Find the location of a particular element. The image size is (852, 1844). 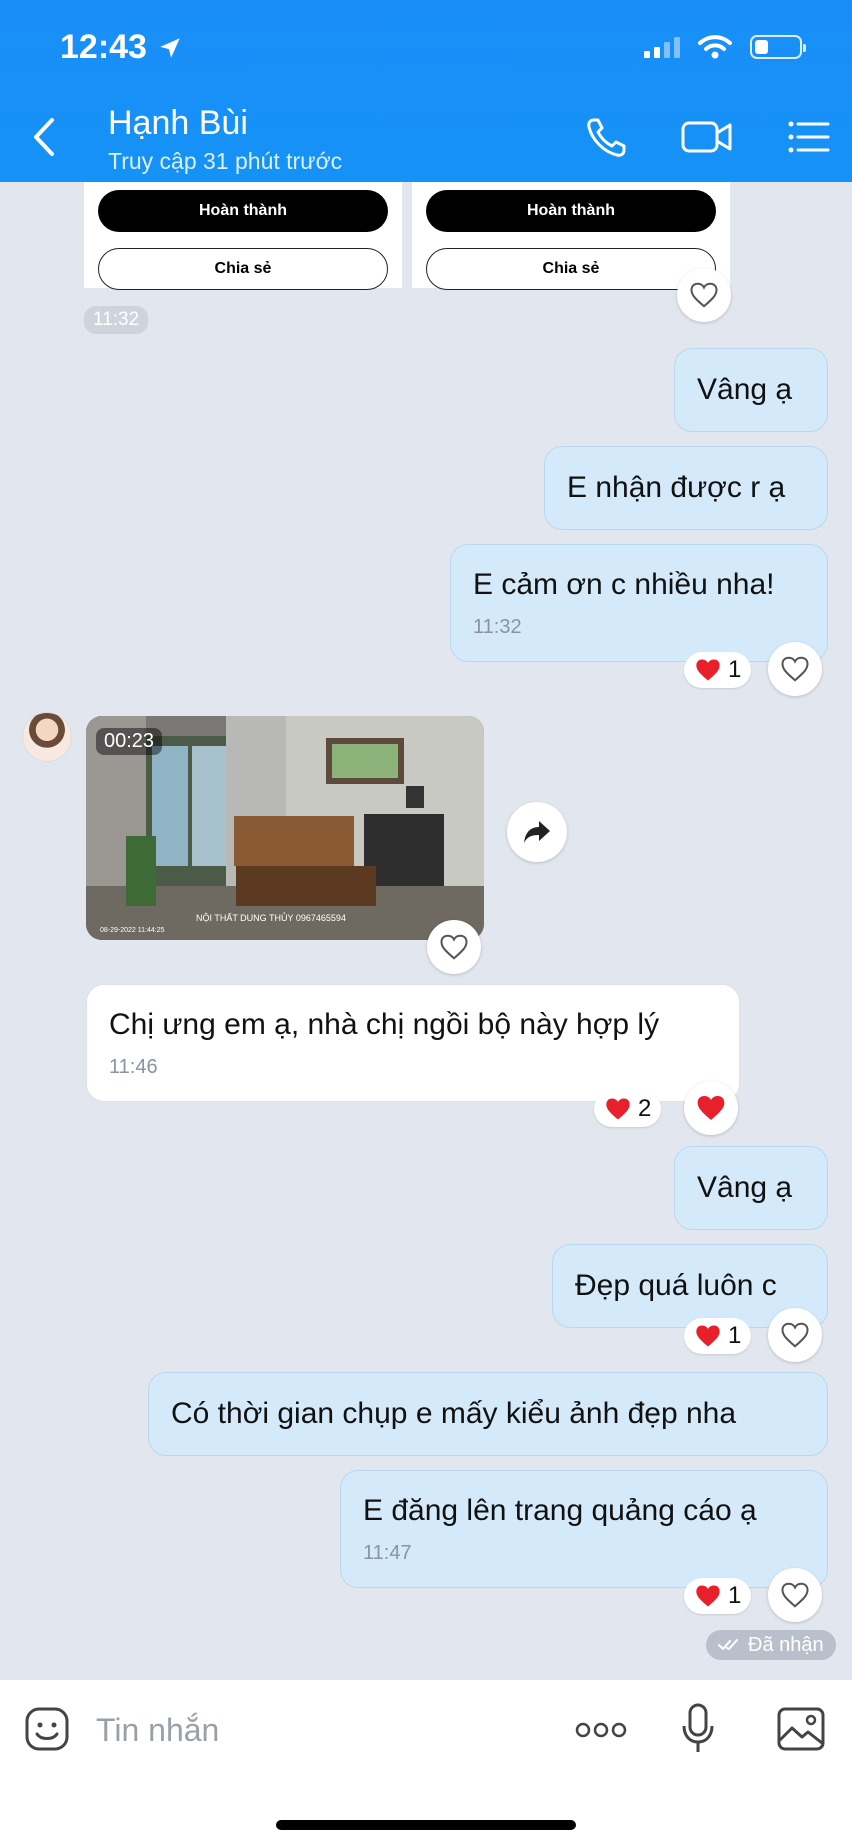

message-bubble-sent: E cảm ơn c nhiều nha! 11:32 is located at coordinates (639, 603).